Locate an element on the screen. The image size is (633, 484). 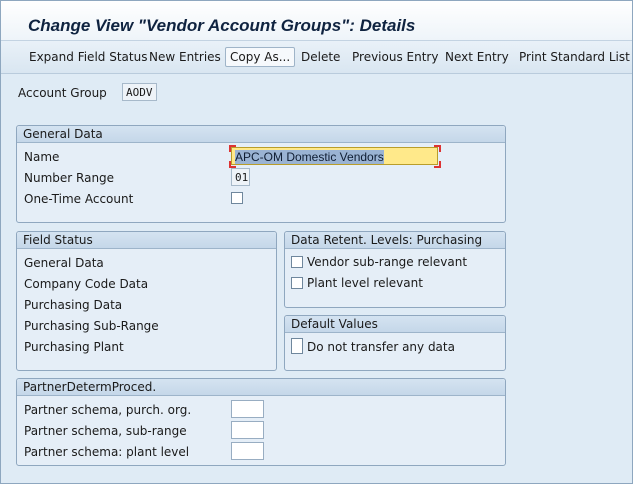
do-not-transfer-label: Do not transfer any data is located at coordinates (381, 347).